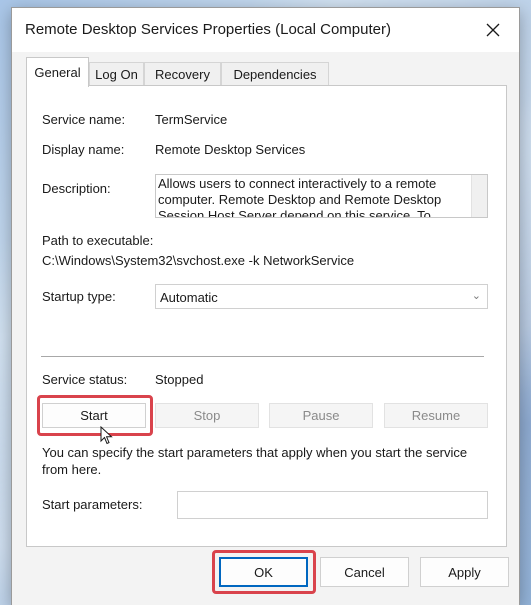 The image size is (531, 605). What do you see at coordinates (436, 415) in the screenshot?
I see `resume-button: Resume` at bounding box center [436, 415].